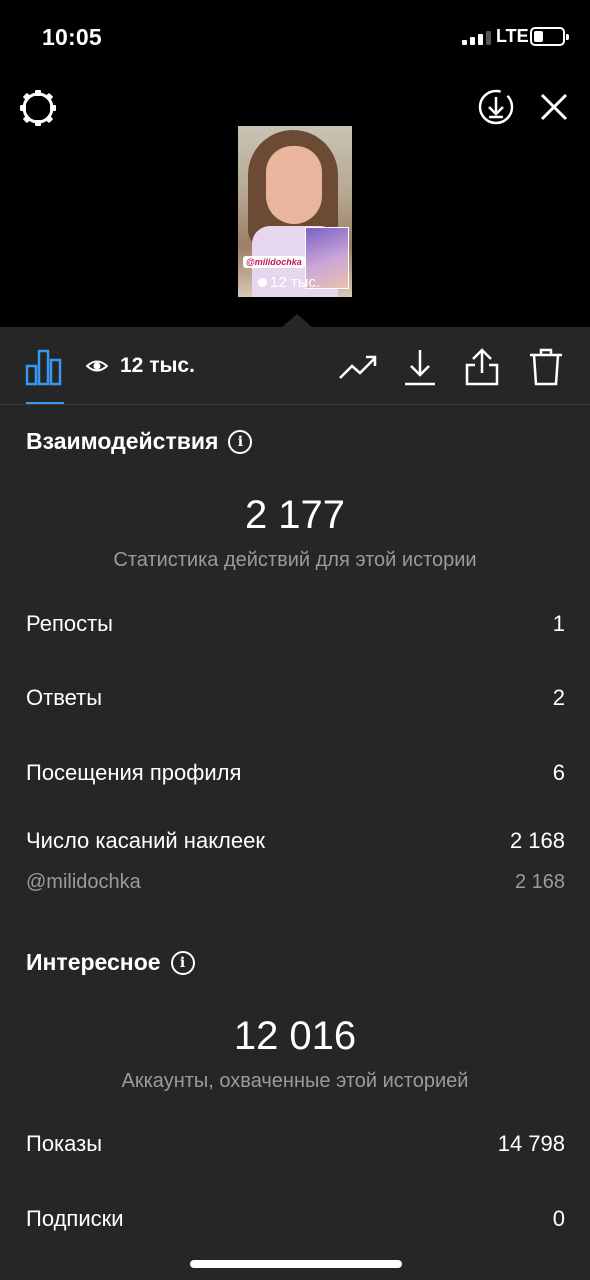 The image size is (590, 1280). Describe the element at coordinates (157, 366) in the screenshot. I see `viewers-count: 12 тыс.` at that location.